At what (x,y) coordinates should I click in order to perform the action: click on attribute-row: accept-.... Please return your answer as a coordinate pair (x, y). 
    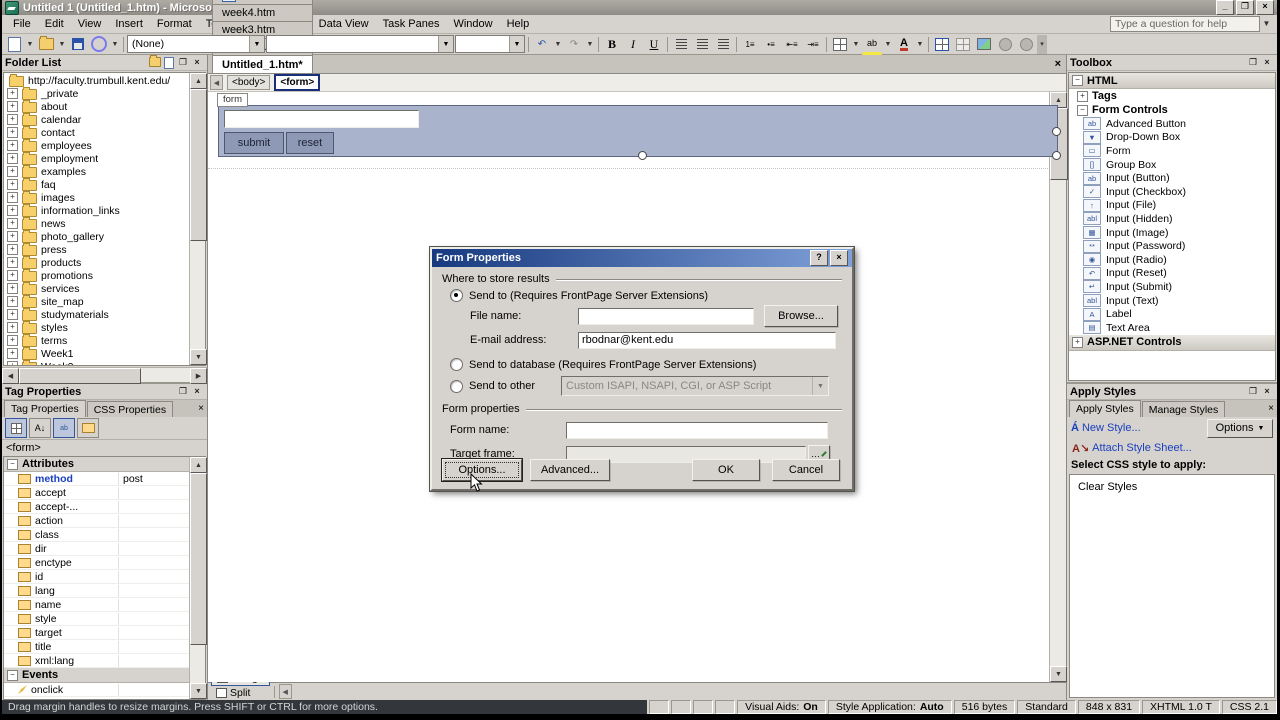
    Looking at the image, I should click on (96, 507).